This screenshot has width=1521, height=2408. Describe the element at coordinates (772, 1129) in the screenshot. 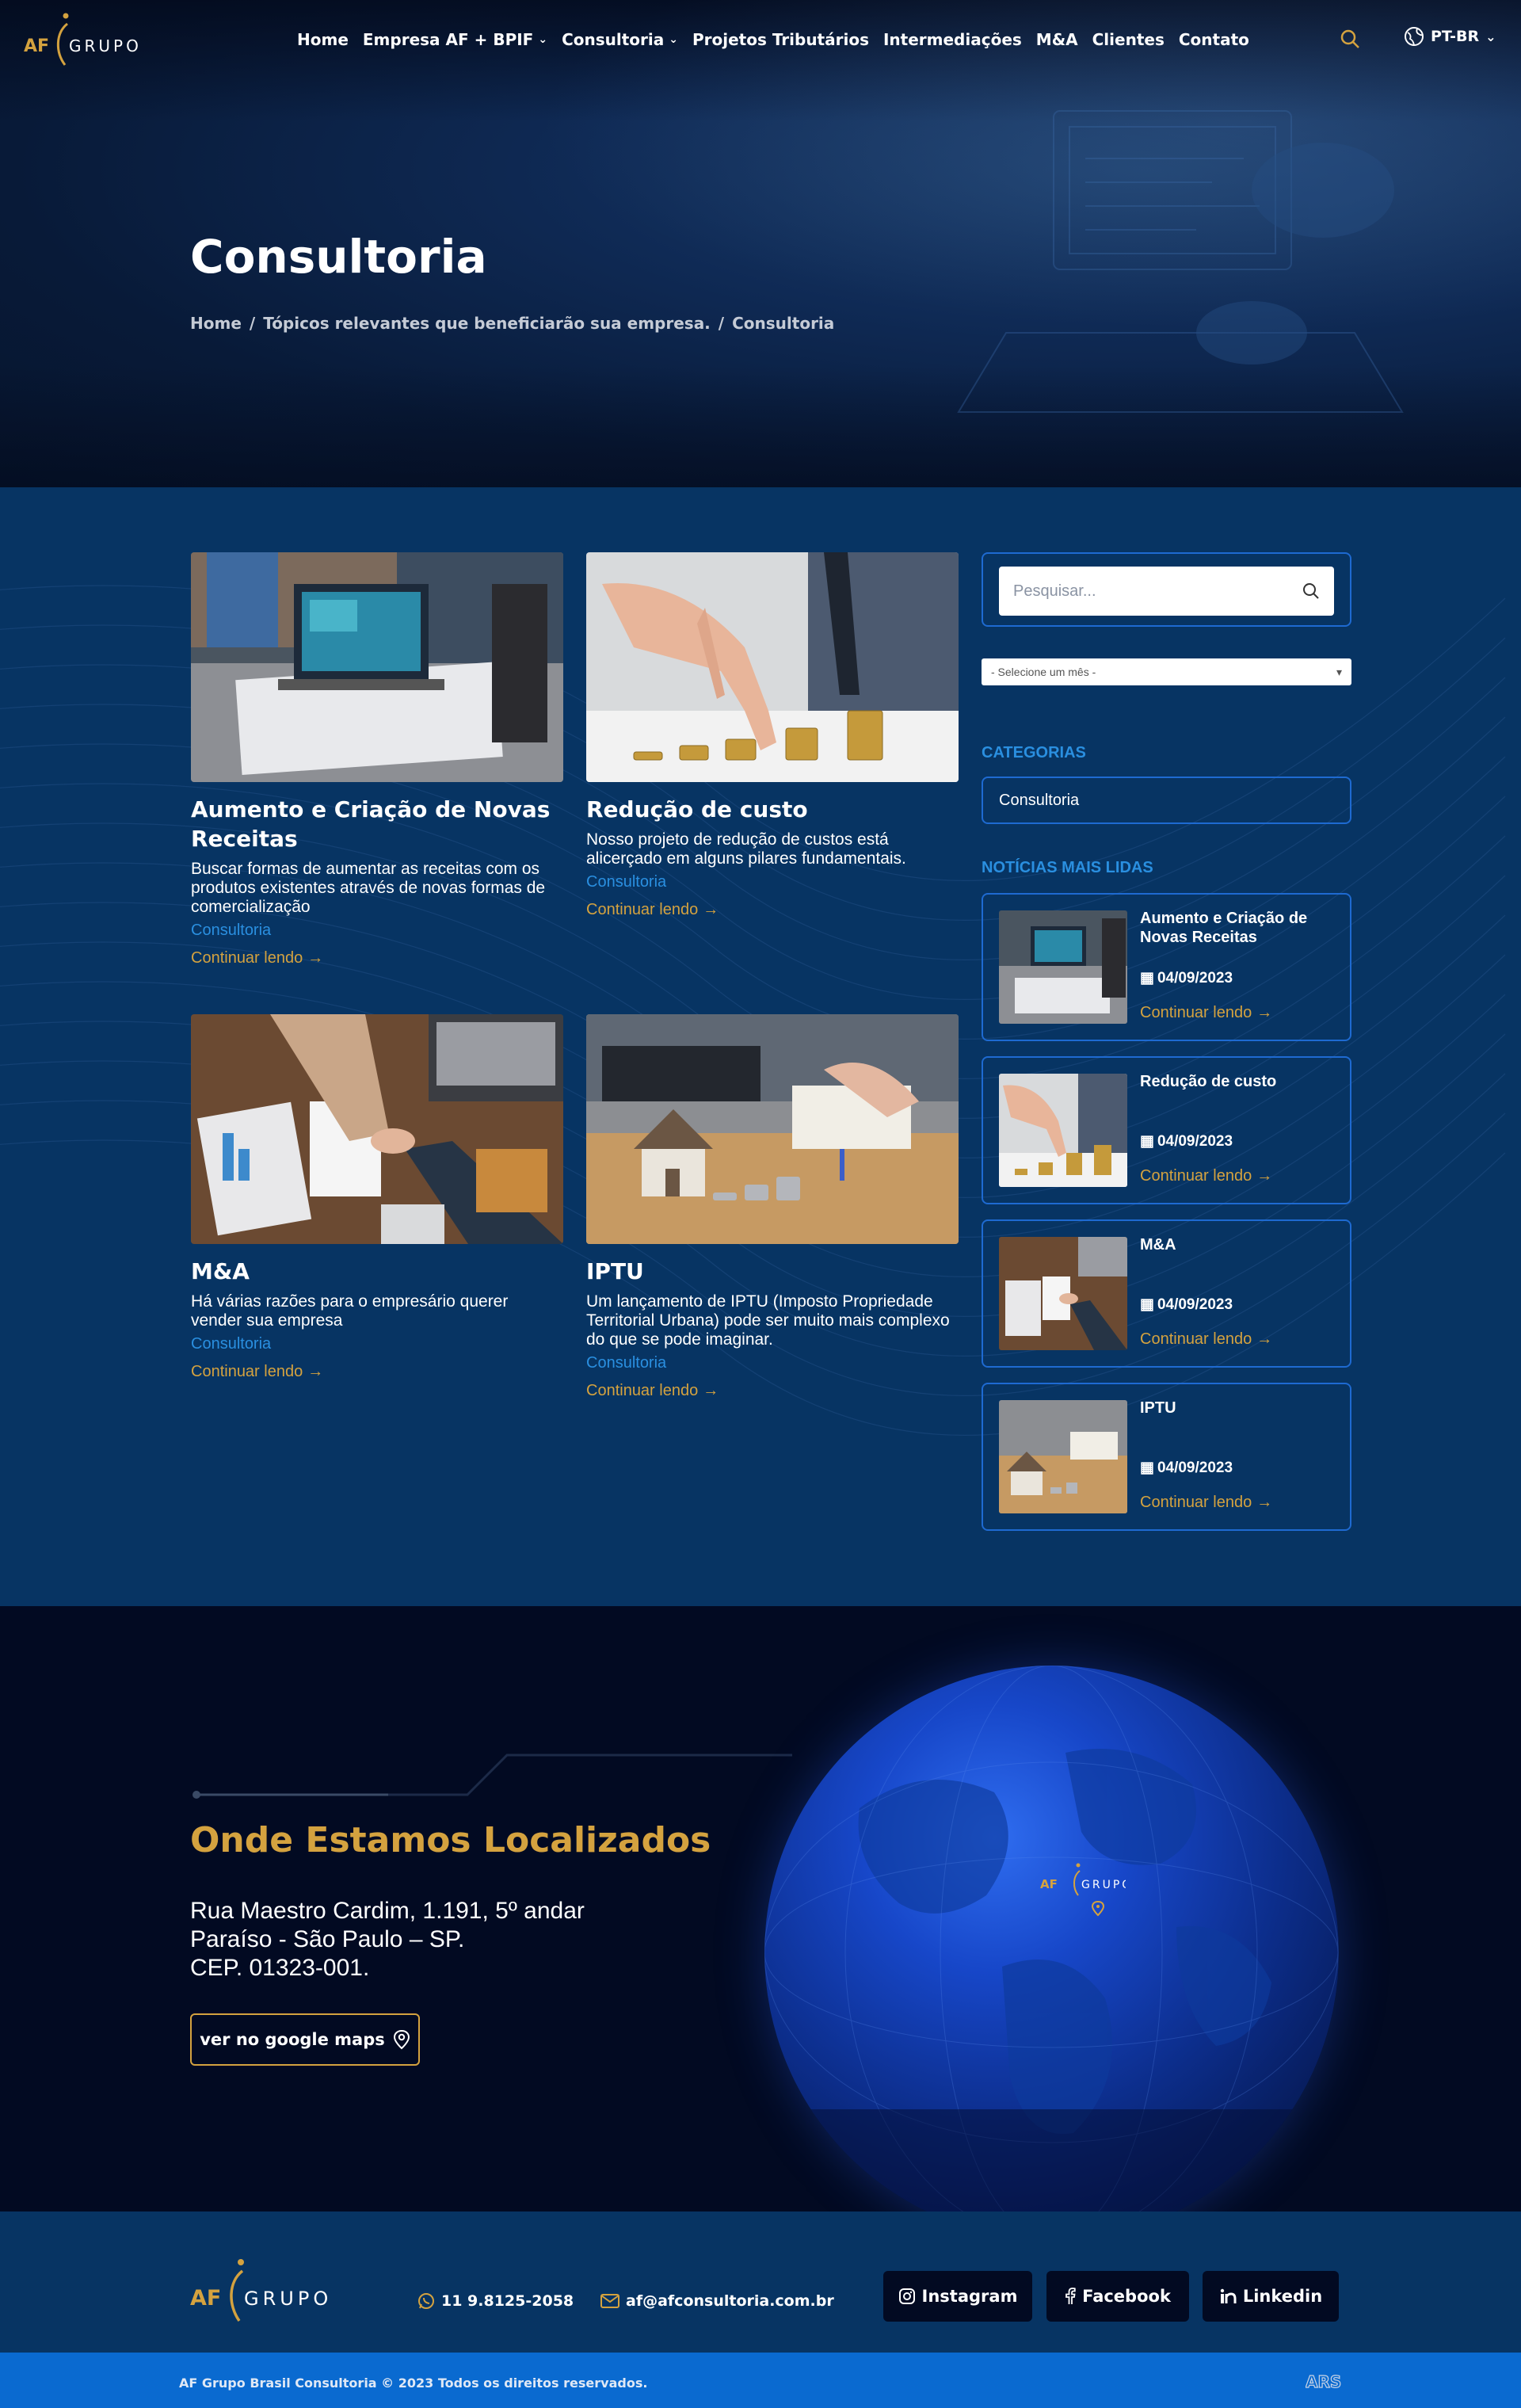

I see `post-image-house-model` at that location.